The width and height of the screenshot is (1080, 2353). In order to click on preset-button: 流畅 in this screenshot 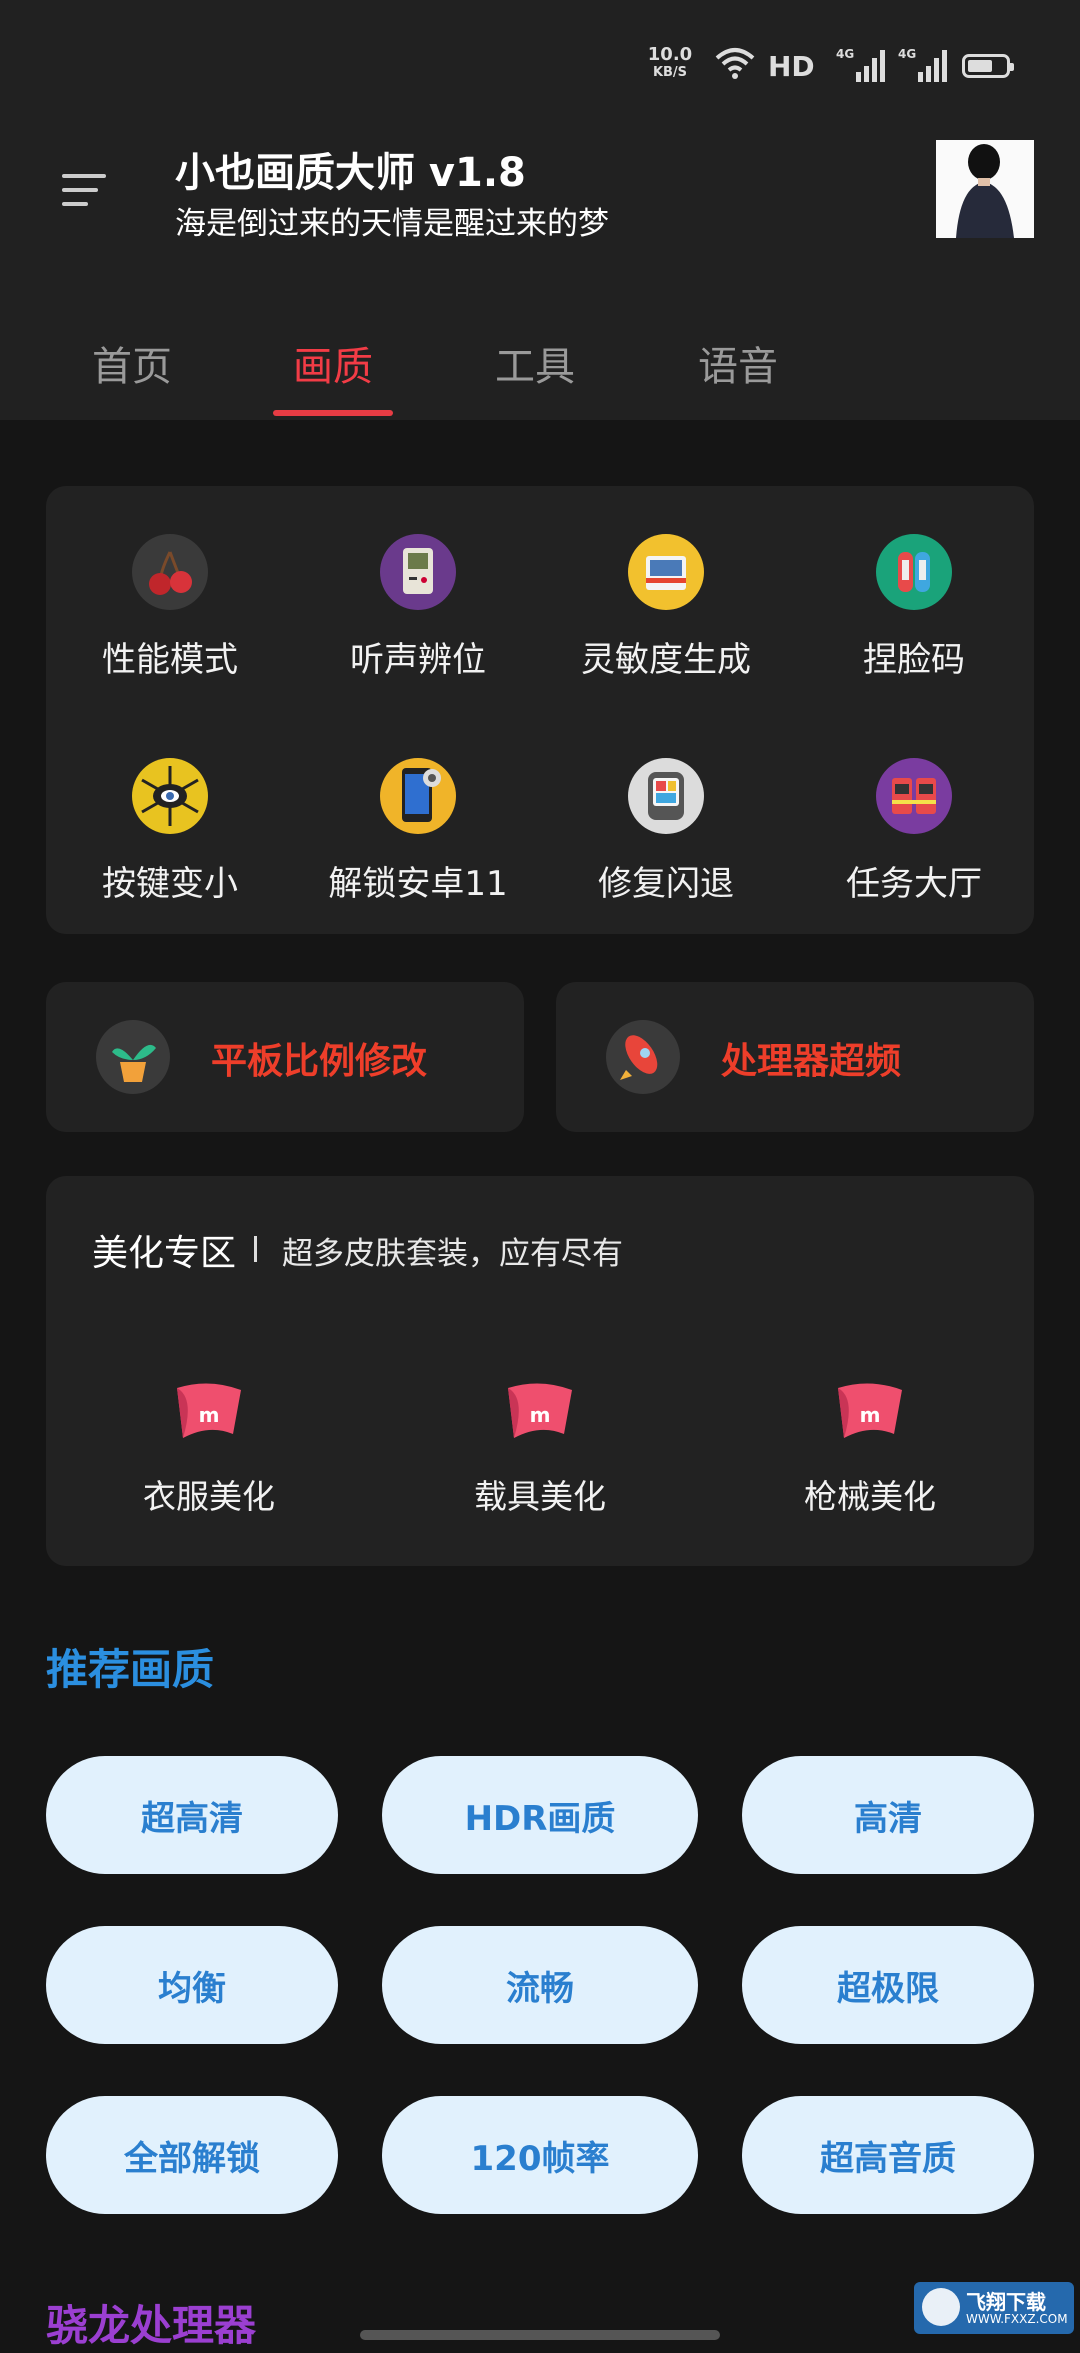, I will do `click(540, 1985)`.